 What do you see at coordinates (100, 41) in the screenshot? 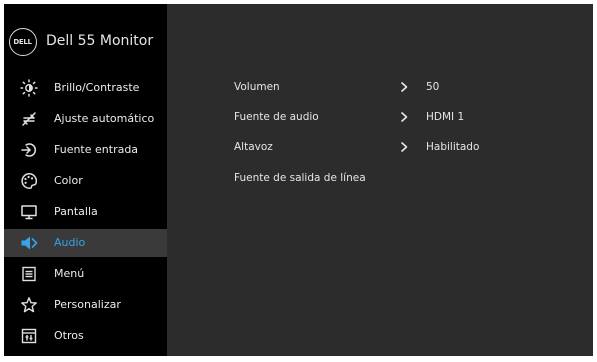
I see `monitor-title: Dell 55 Monitor` at bounding box center [100, 41].